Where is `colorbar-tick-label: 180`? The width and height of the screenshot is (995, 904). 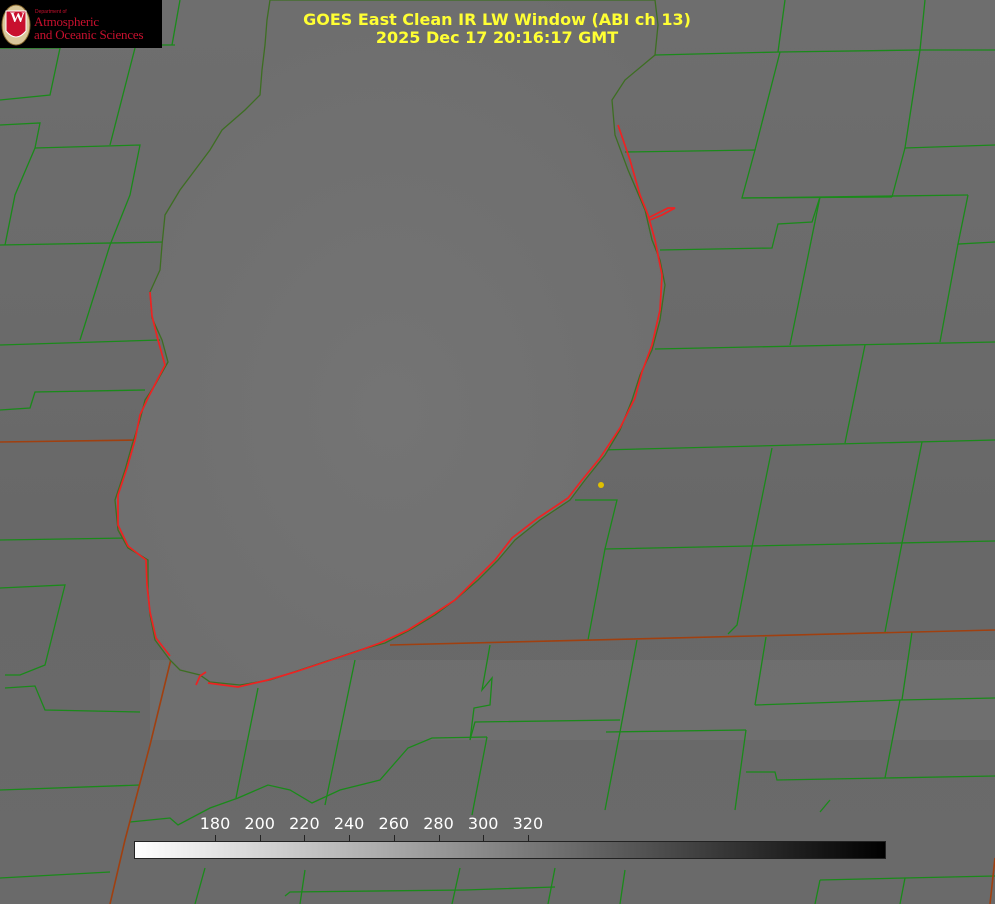
colorbar-tick-label: 180 is located at coordinates (215, 823).